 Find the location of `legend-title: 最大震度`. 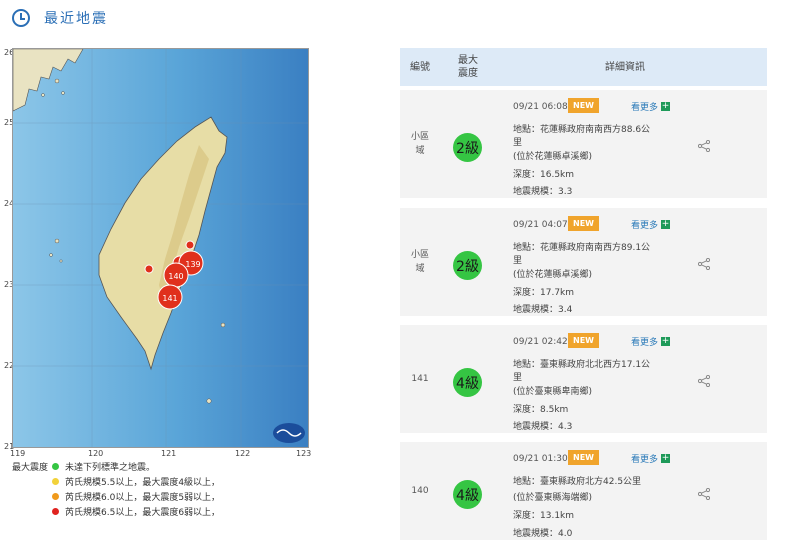

legend-title: 最大震度 is located at coordinates (30, 468).